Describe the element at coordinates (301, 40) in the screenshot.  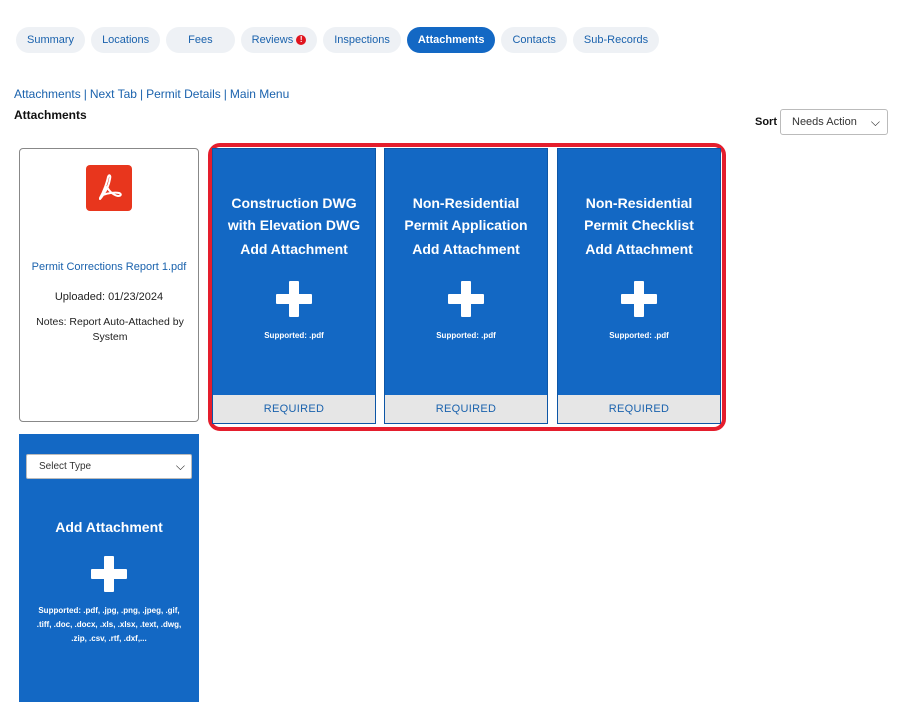
I see `alert-badge-icon: !` at that location.